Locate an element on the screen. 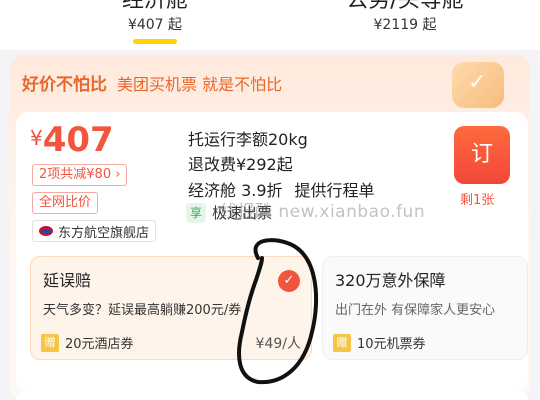 The image size is (540, 400). checkmark-icon: ✓ is located at coordinates (289, 281).